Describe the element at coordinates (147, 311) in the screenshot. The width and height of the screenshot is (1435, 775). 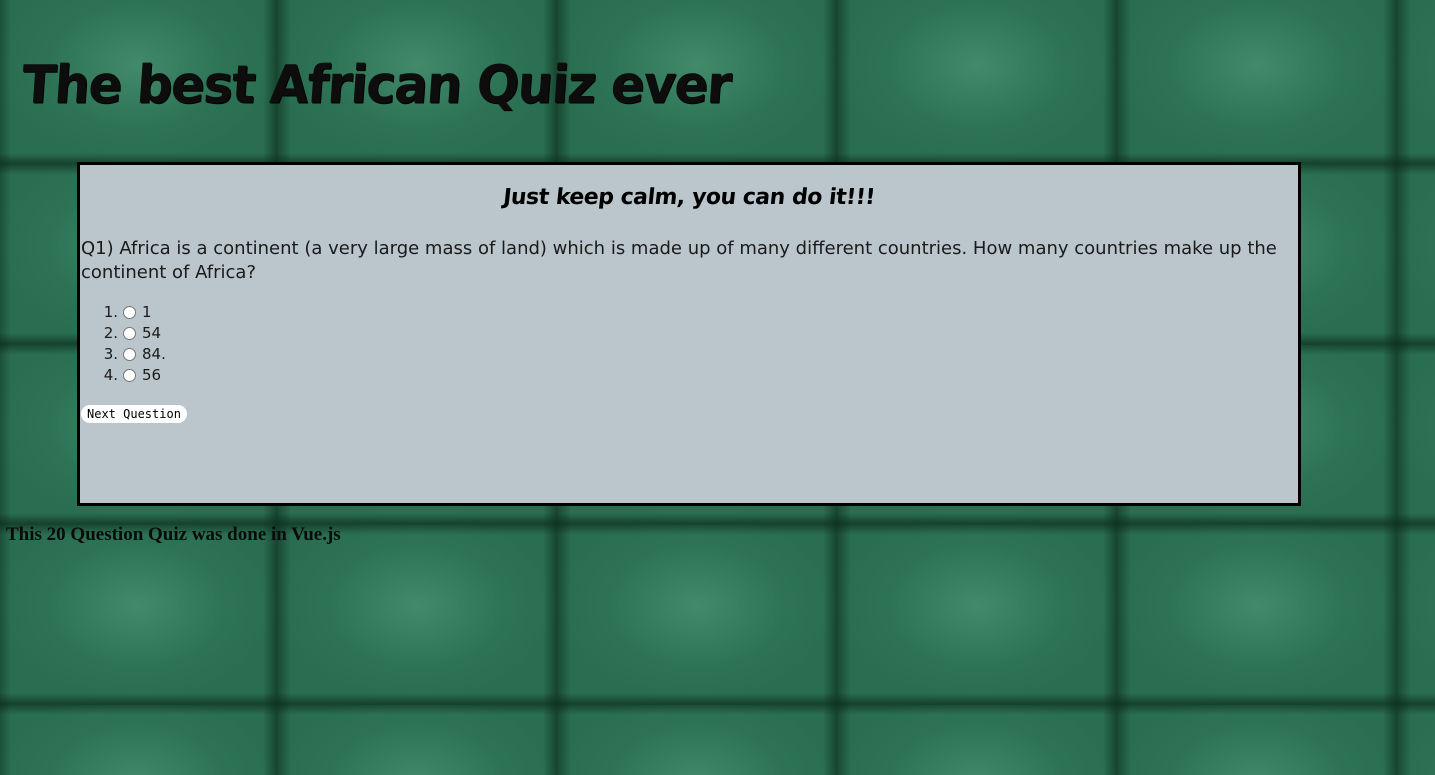
I see `answer-label: 1` at that location.